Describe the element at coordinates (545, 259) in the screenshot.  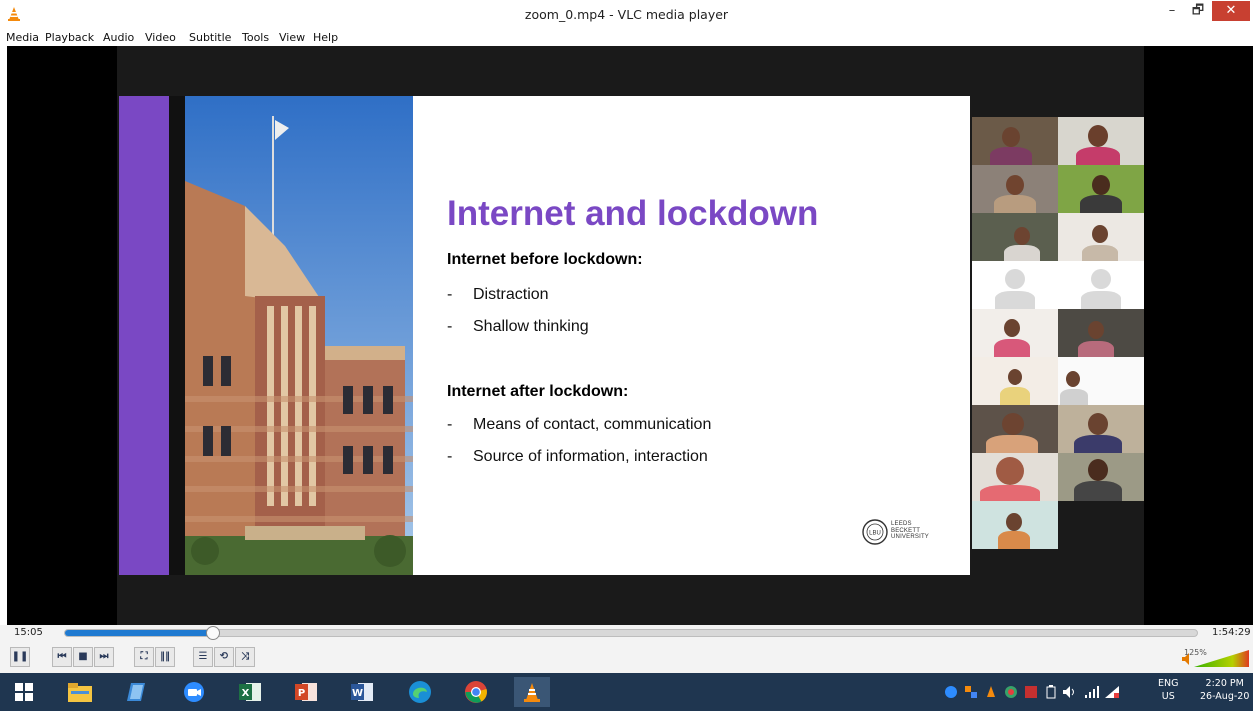
I see `before-lockdown-title: Internet before lockdown:` at that location.